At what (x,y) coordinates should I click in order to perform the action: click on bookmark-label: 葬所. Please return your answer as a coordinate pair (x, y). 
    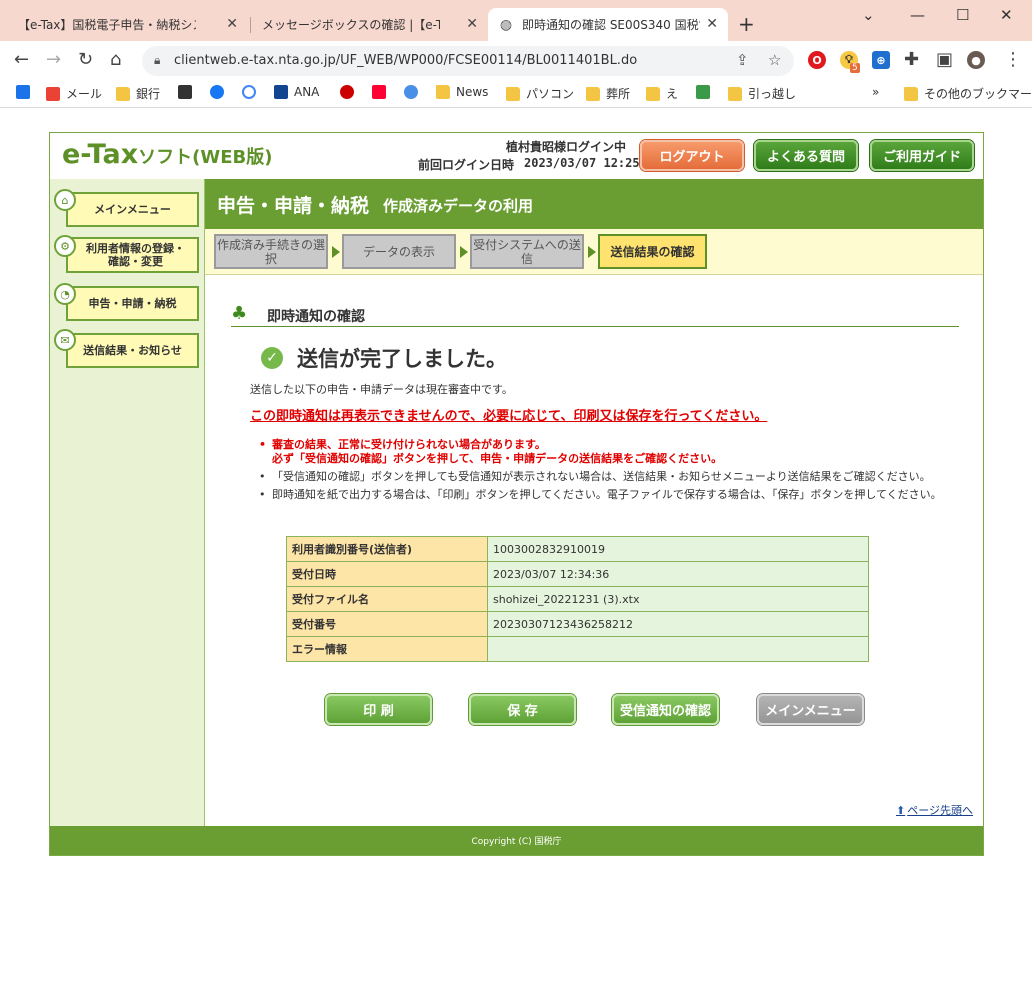
    Looking at the image, I should click on (618, 94).